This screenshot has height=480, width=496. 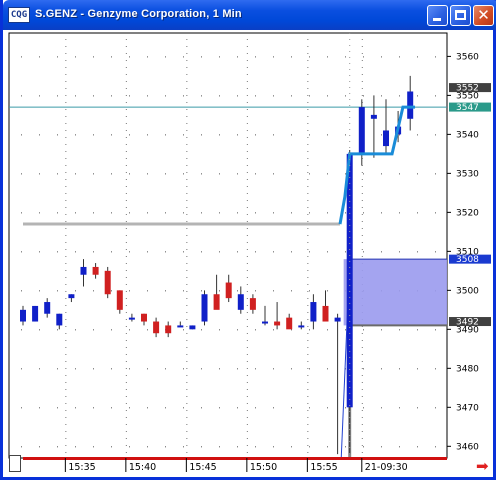 I want to click on scroll-right-arrow-icon: ➡, so click(x=482, y=466).